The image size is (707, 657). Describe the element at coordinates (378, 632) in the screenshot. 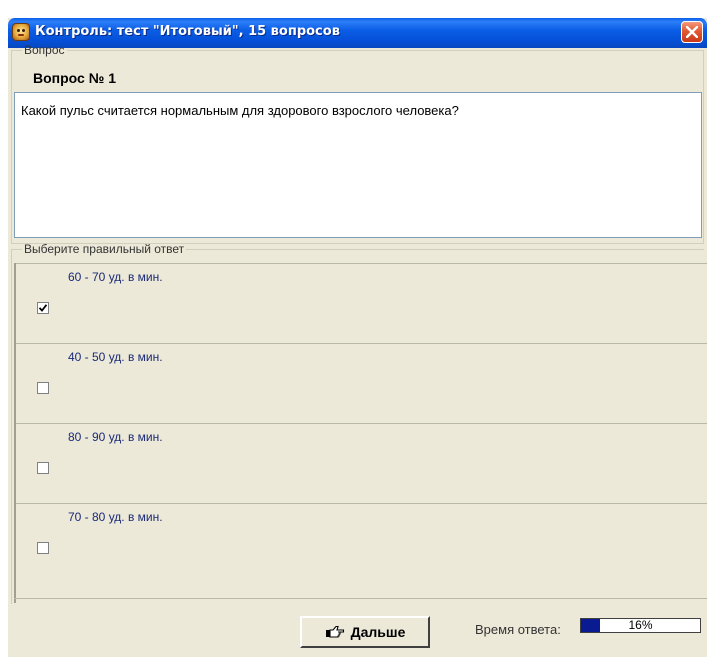

I see `next-button-label: Дальше` at that location.